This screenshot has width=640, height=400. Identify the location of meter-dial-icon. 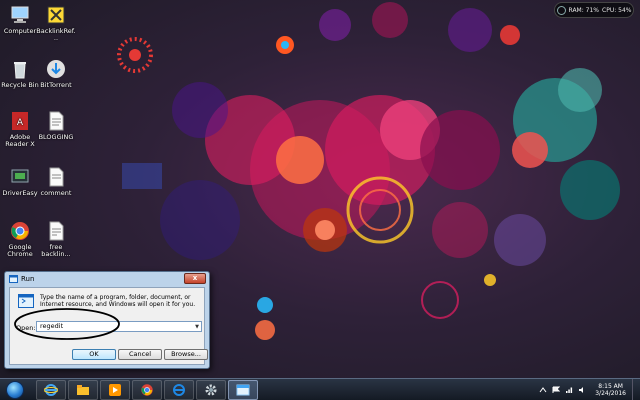
(561, 10).